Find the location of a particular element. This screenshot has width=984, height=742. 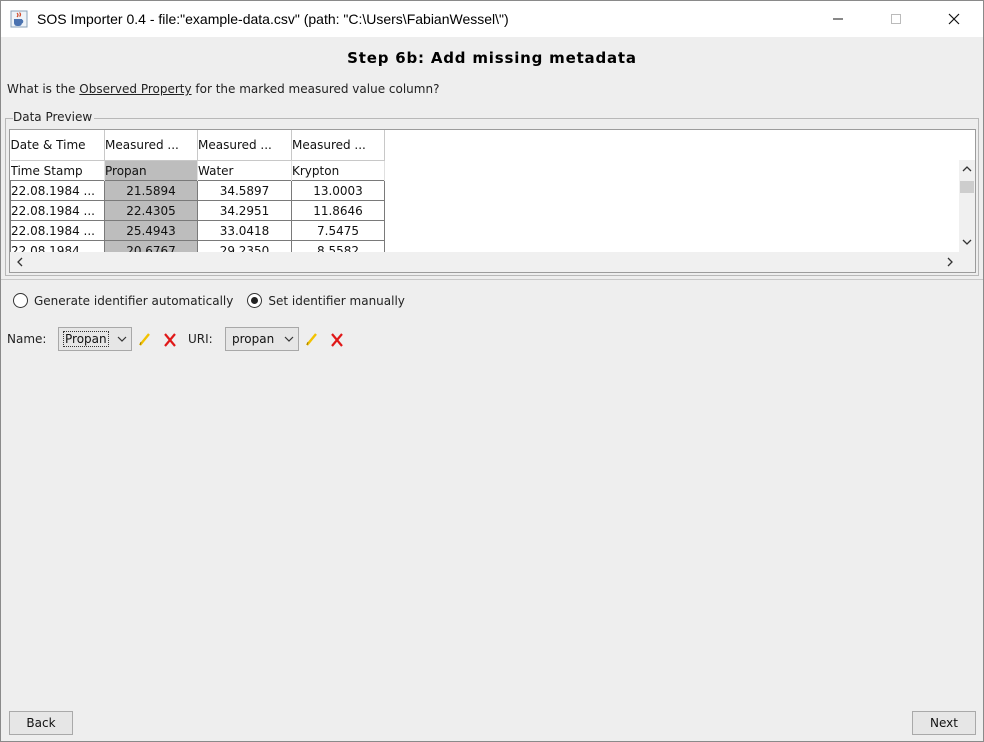

uri-label: URI: is located at coordinates (200, 339).